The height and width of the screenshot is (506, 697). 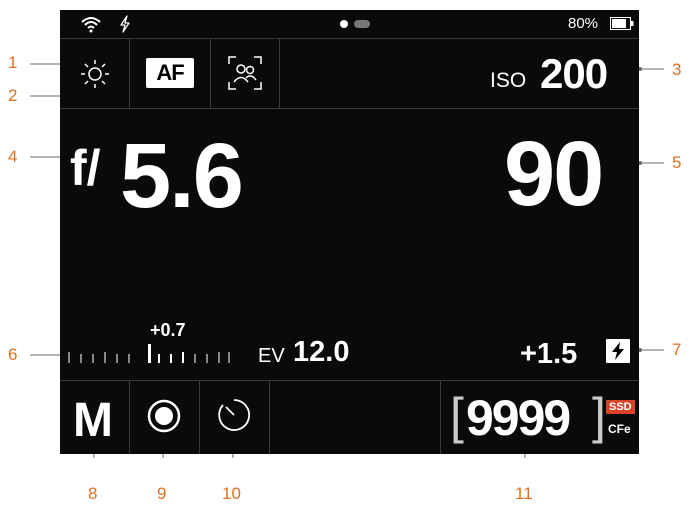 I want to click on af-button: AF, so click(x=170, y=73).